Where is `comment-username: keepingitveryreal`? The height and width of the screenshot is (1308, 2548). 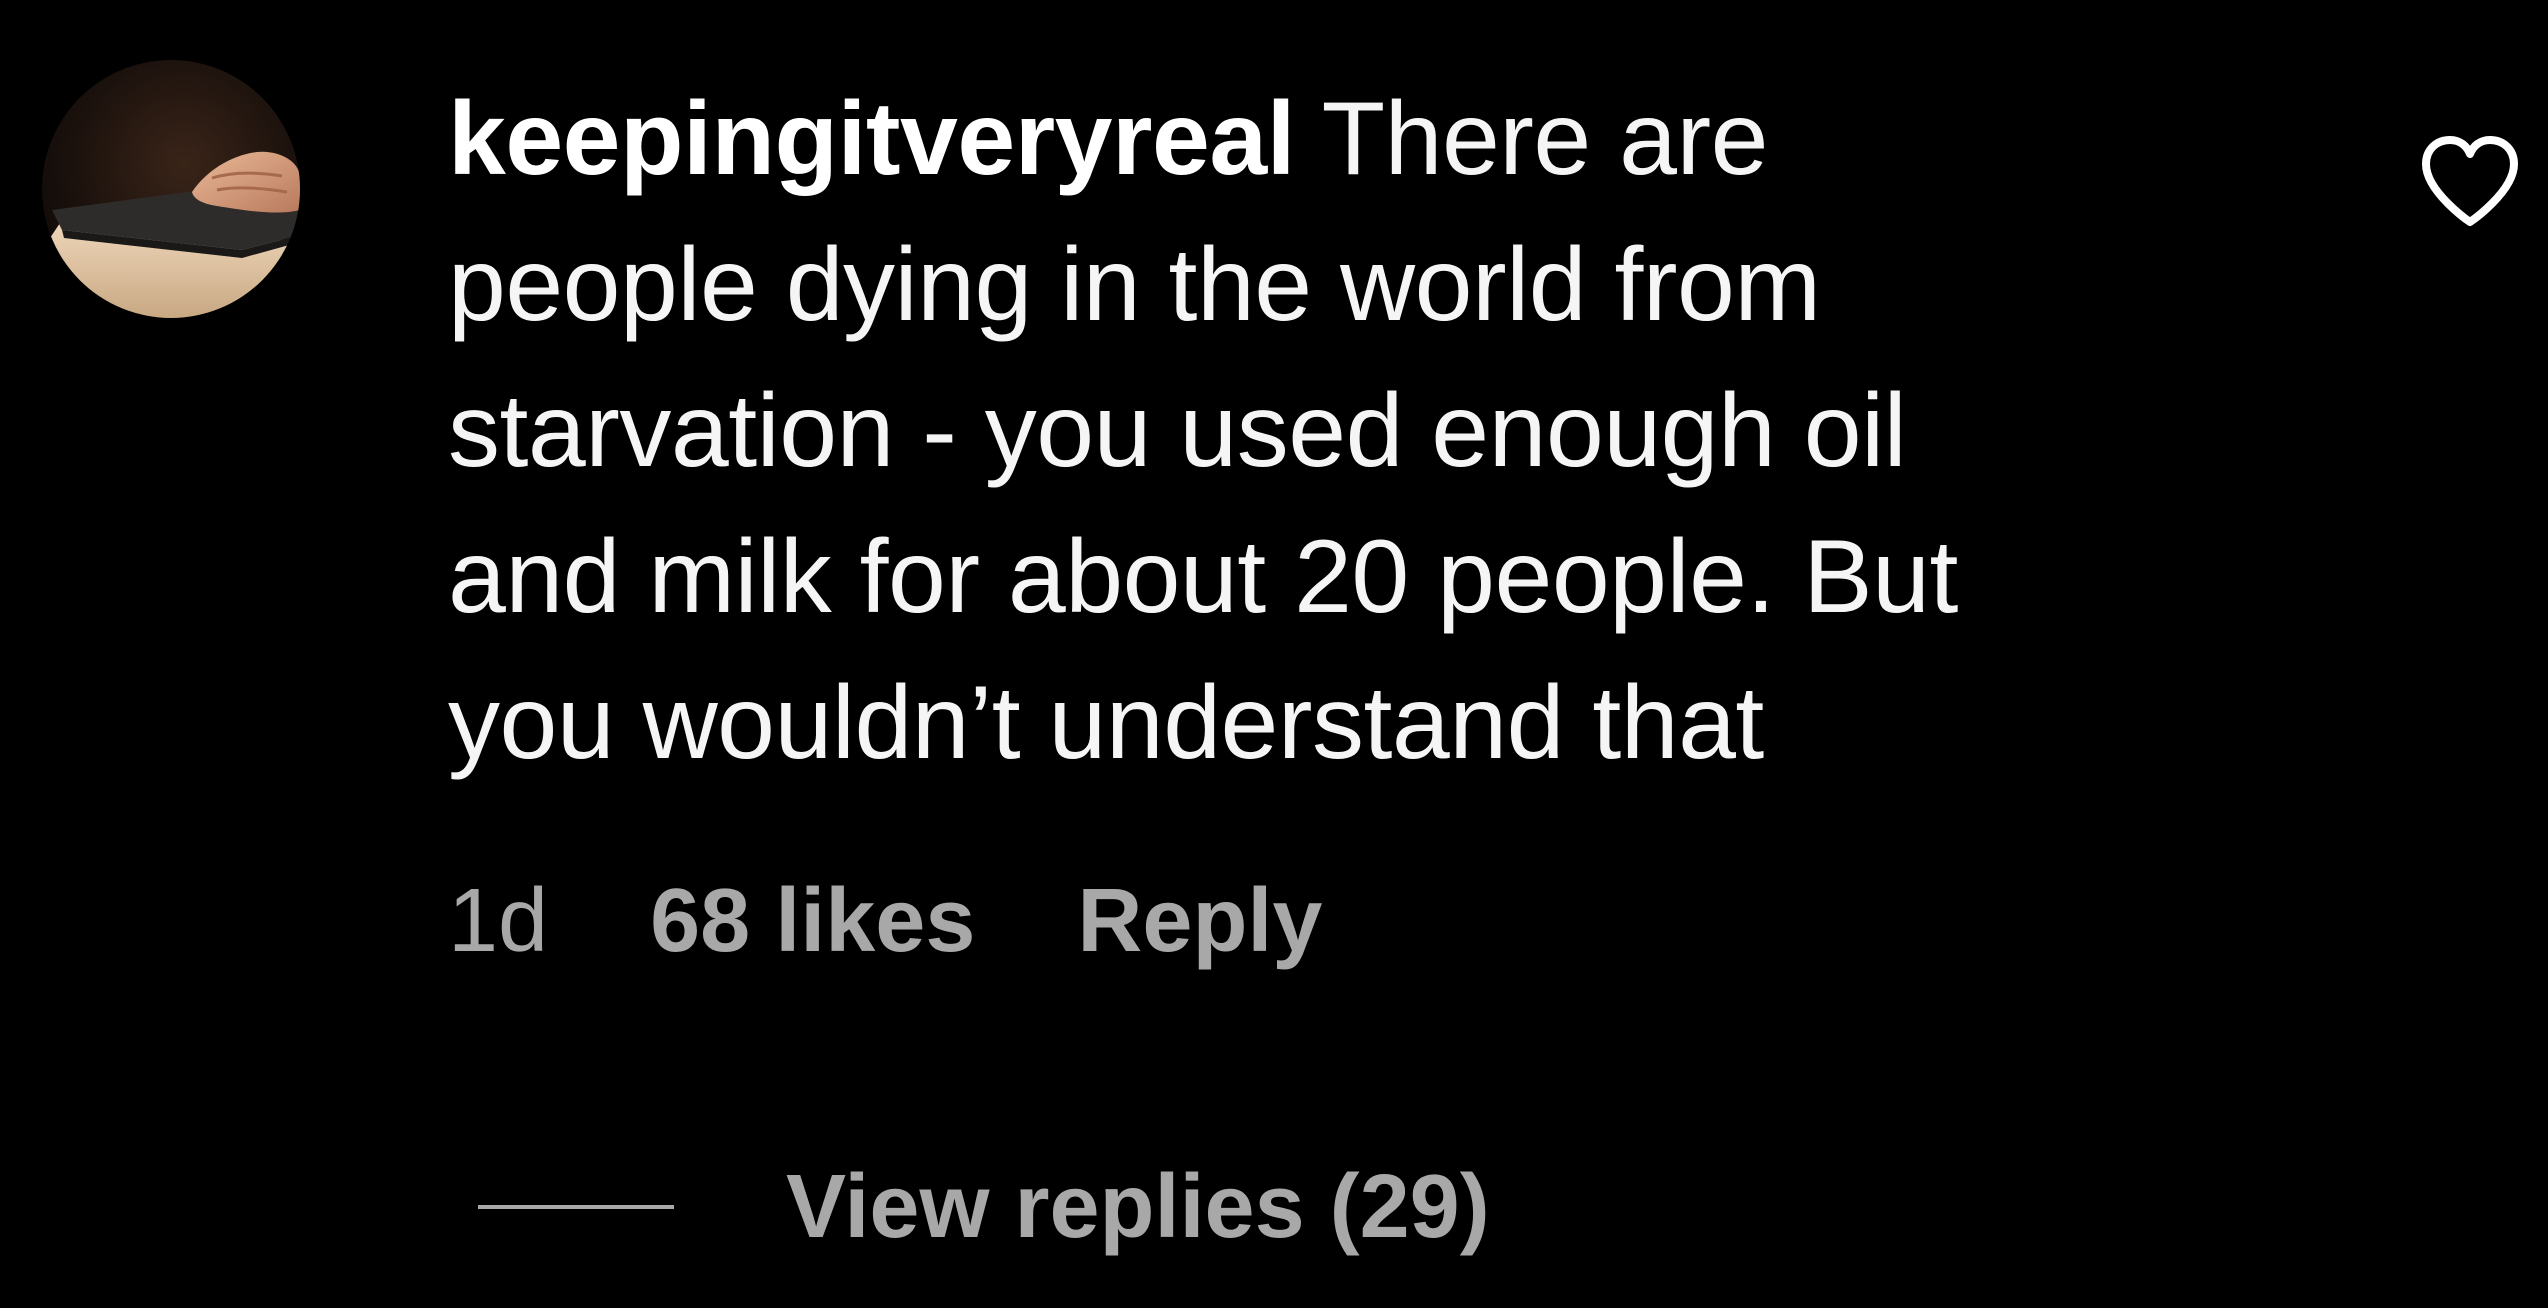 comment-username: keepingitveryreal is located at coordinates (872, 139).